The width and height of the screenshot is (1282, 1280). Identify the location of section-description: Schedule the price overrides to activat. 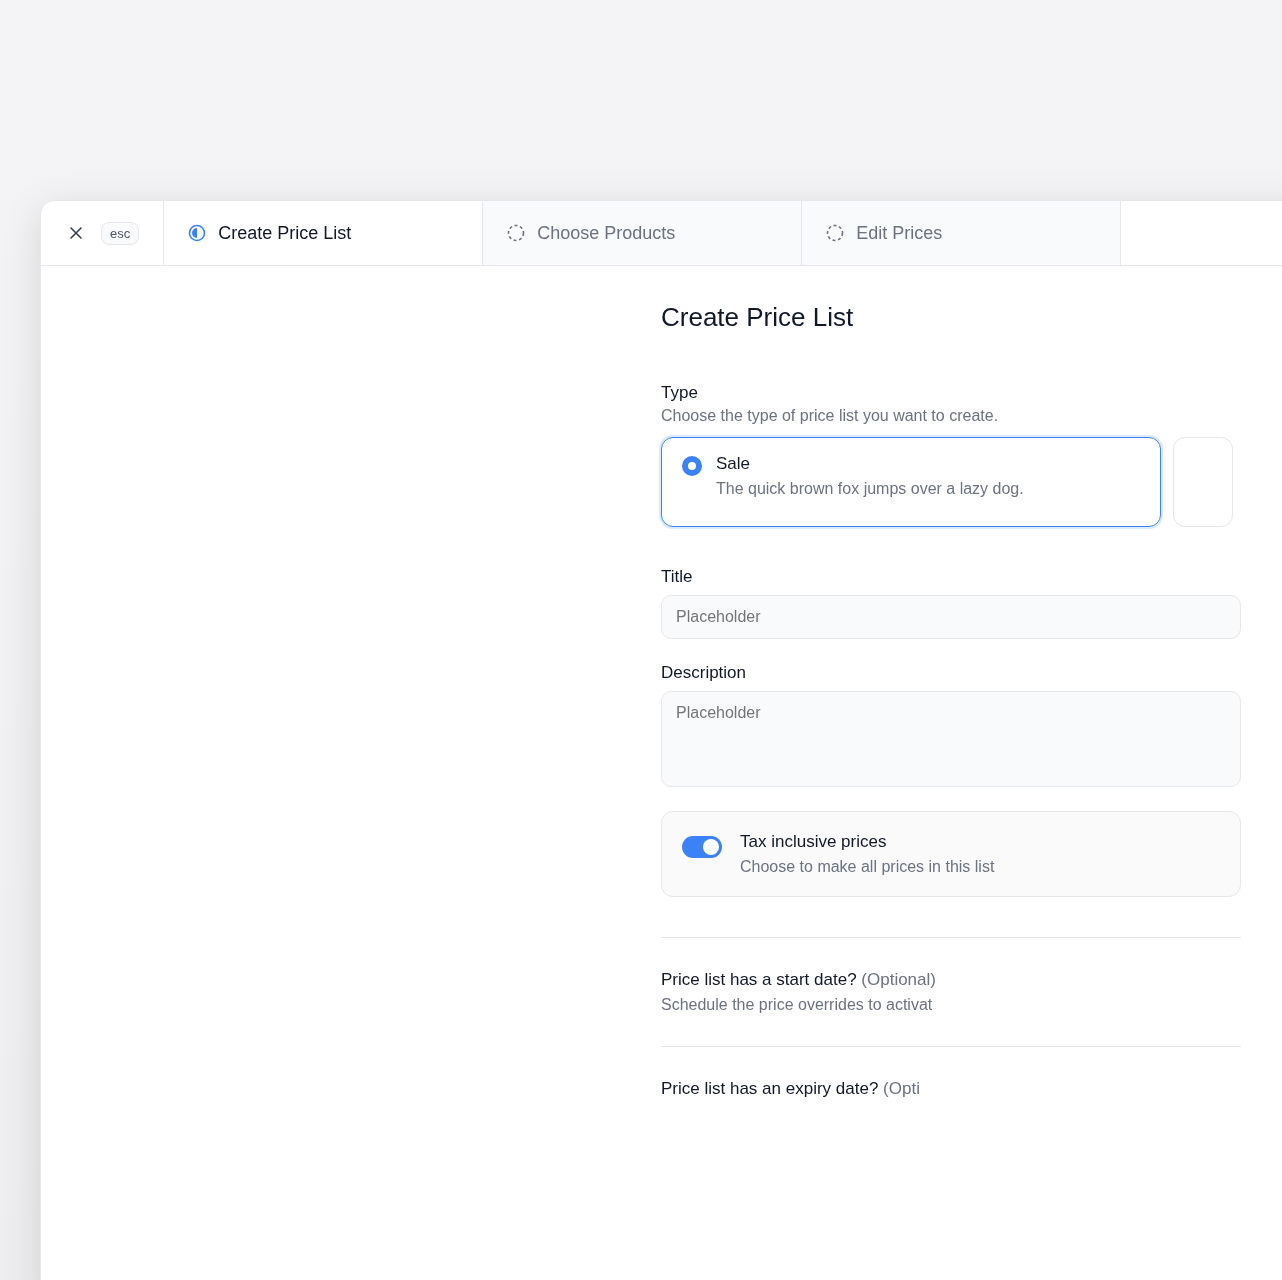
(797, 1005).